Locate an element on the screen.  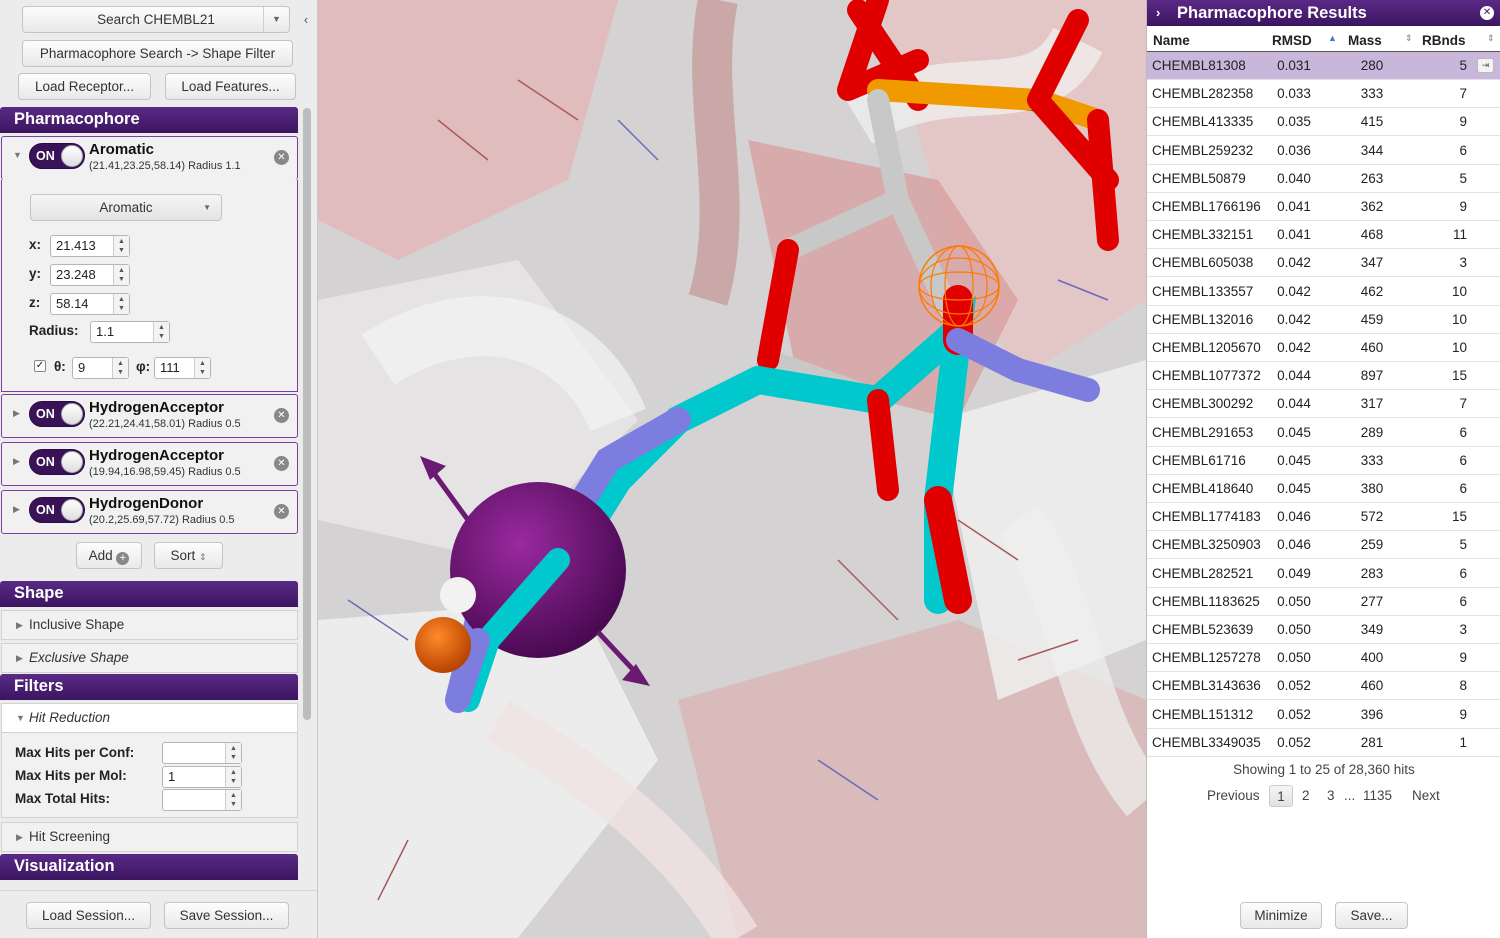
table-row: CHEMBL3349035 0.052 281 1 is located at coordinates (1323, 743).